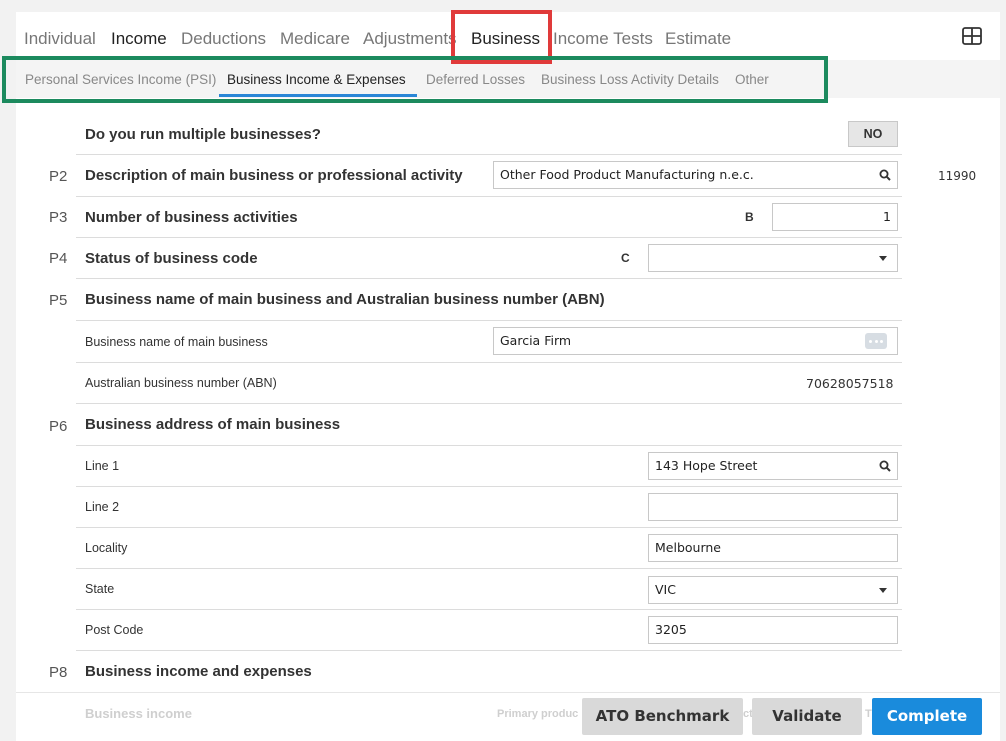  I want to click on tab-income-tests: Income Tests, so click(603, 39).